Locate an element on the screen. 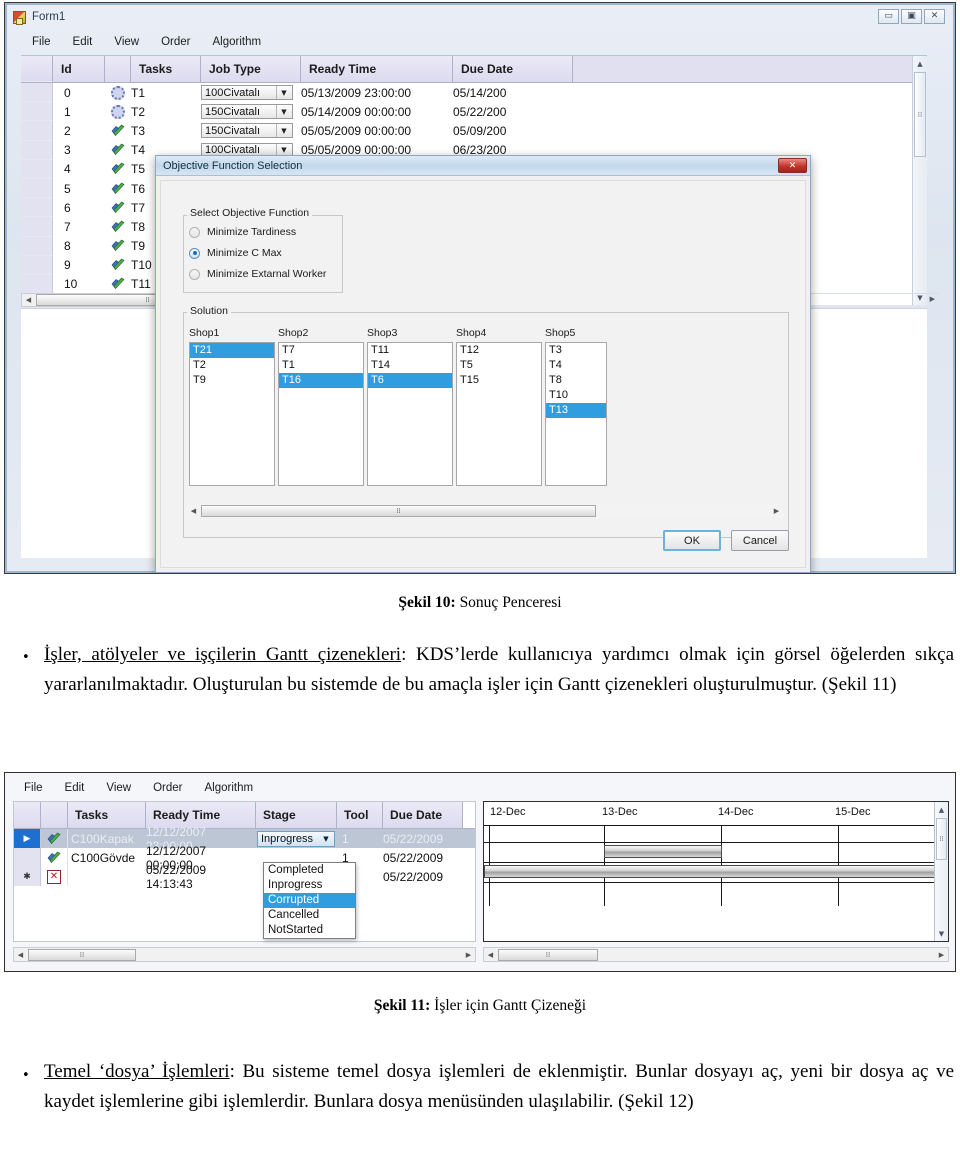 The image size is (960, 1149). gantt-grid-hscroll-right-arrow: ▶ is located at coordinates (468, 955).